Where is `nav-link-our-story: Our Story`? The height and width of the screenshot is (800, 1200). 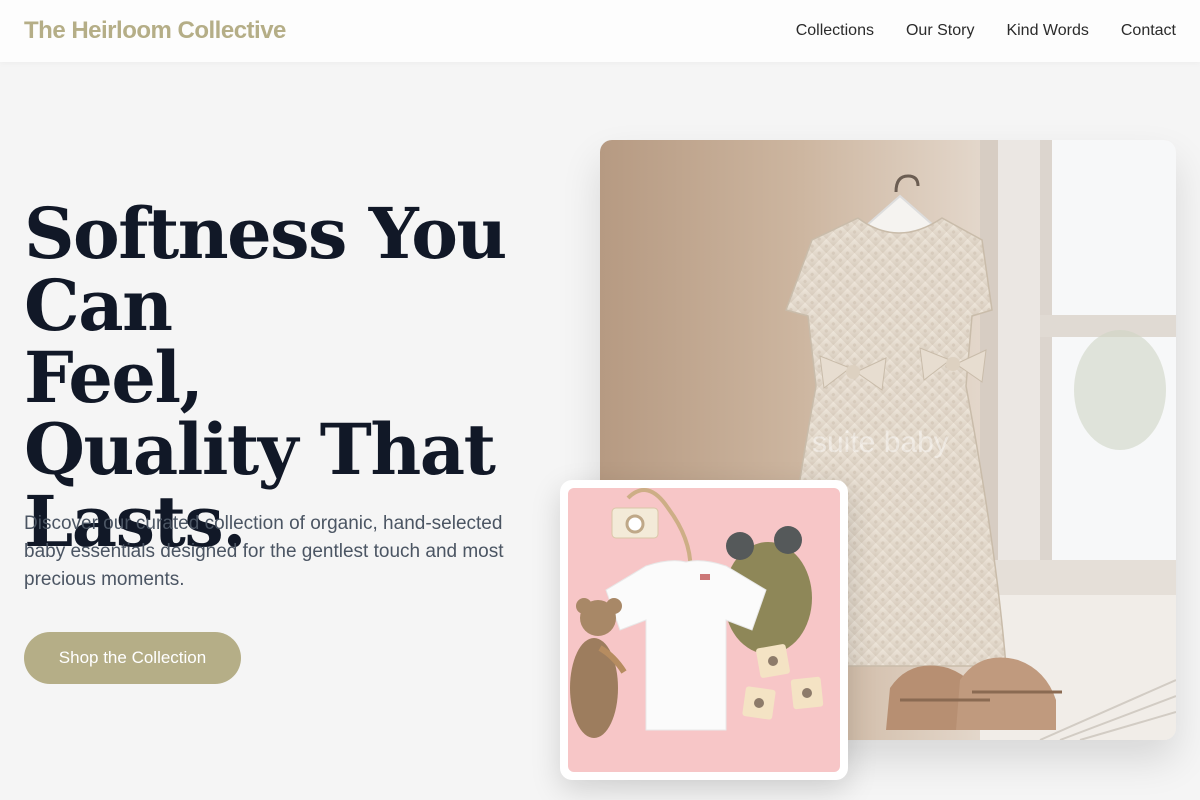
nav-link-our-story: Our Story is located at coordinates (940, 31).